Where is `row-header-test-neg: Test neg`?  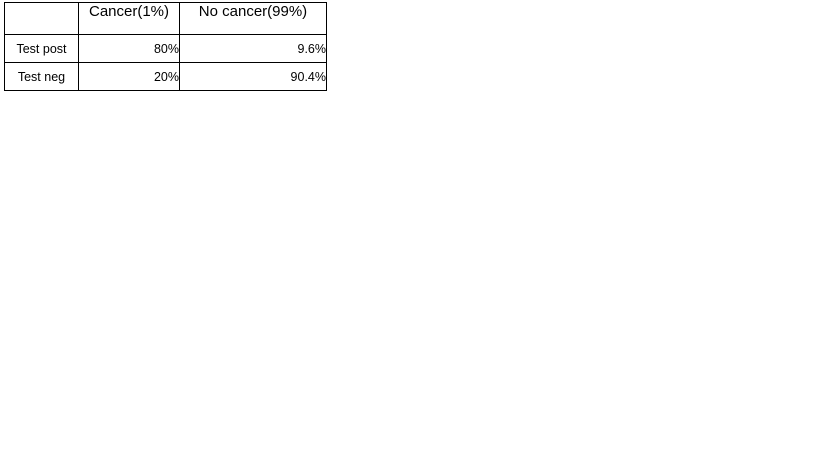
row-header-test-neg: Test neg is located at coordinates (41, 76).